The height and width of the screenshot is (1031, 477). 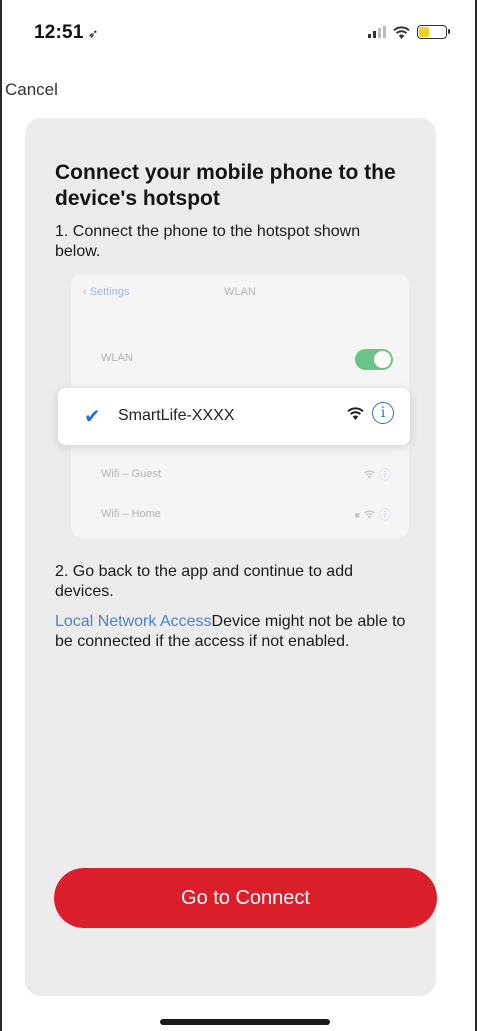 What do you see at coordinates (176, 415) in the screenshot?
I see `selected-network-name: SmartLife-XXXX` at bounding box center [176, 415].